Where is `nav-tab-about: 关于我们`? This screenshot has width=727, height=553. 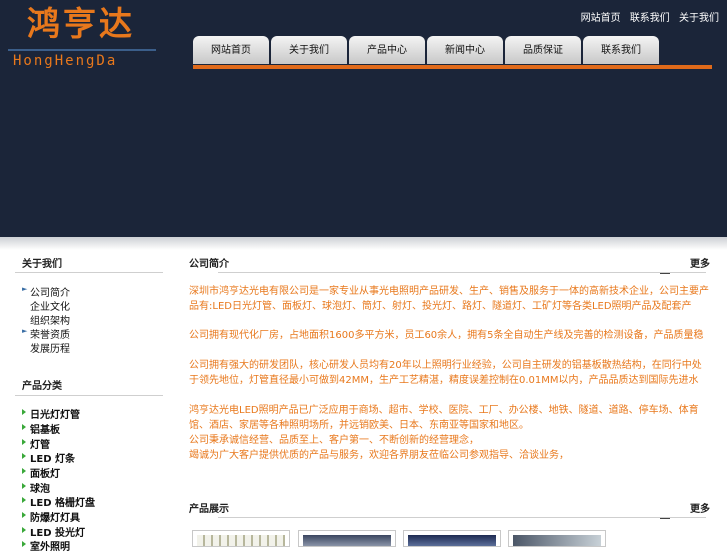
nav-tab-about: 关于我们 is located at coordinates (309, 50).